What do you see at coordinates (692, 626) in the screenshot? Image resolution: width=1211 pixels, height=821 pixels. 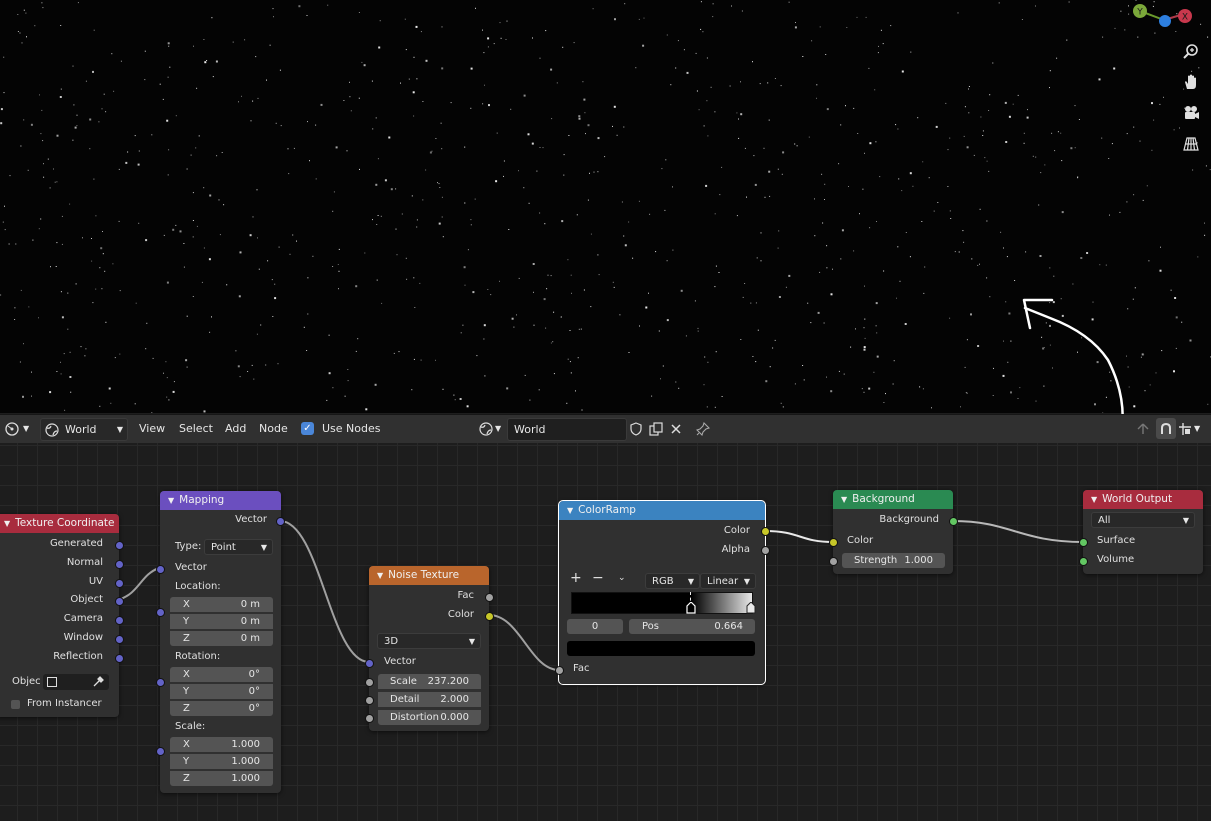 I see `stop-position-field: Pos 0.664` at bounding box center [692, 626].